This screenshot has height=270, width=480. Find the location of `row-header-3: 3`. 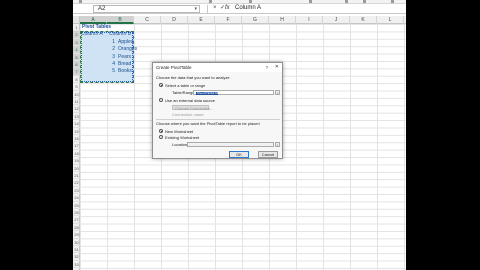

row-header-3: 3 is located at coordinates (76, 42).